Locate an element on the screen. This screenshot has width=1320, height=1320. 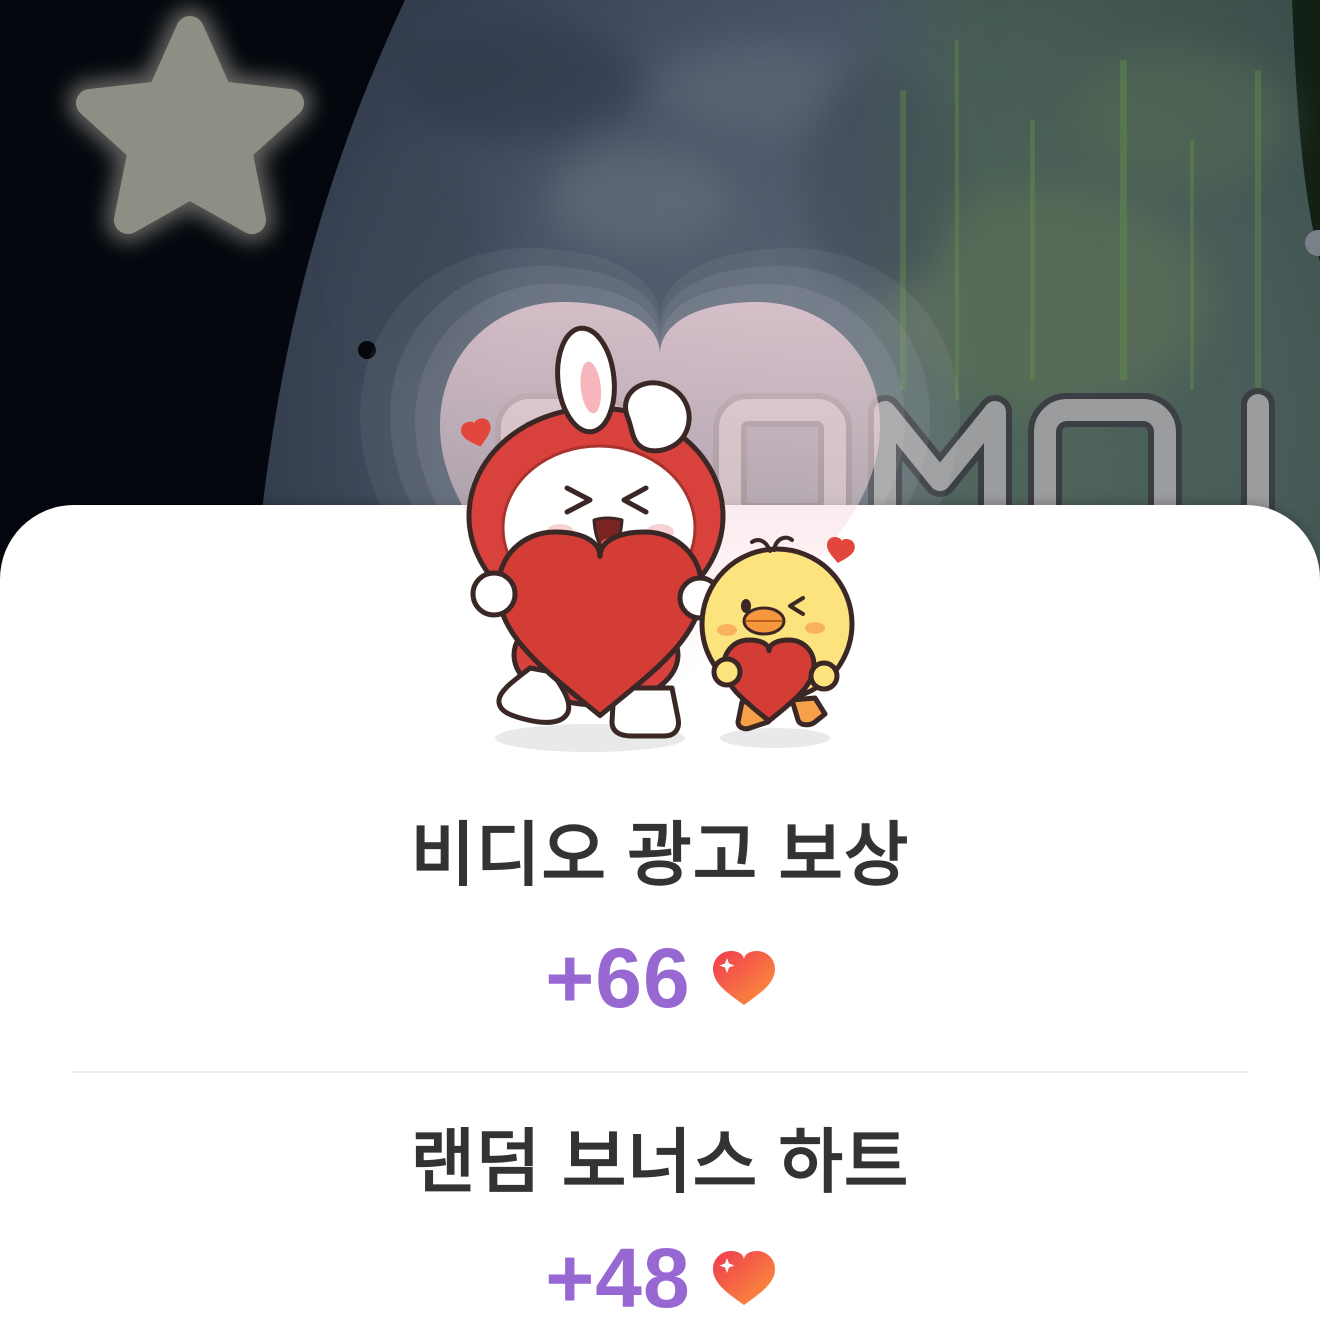
divider is located at coordinates (660, 1072).